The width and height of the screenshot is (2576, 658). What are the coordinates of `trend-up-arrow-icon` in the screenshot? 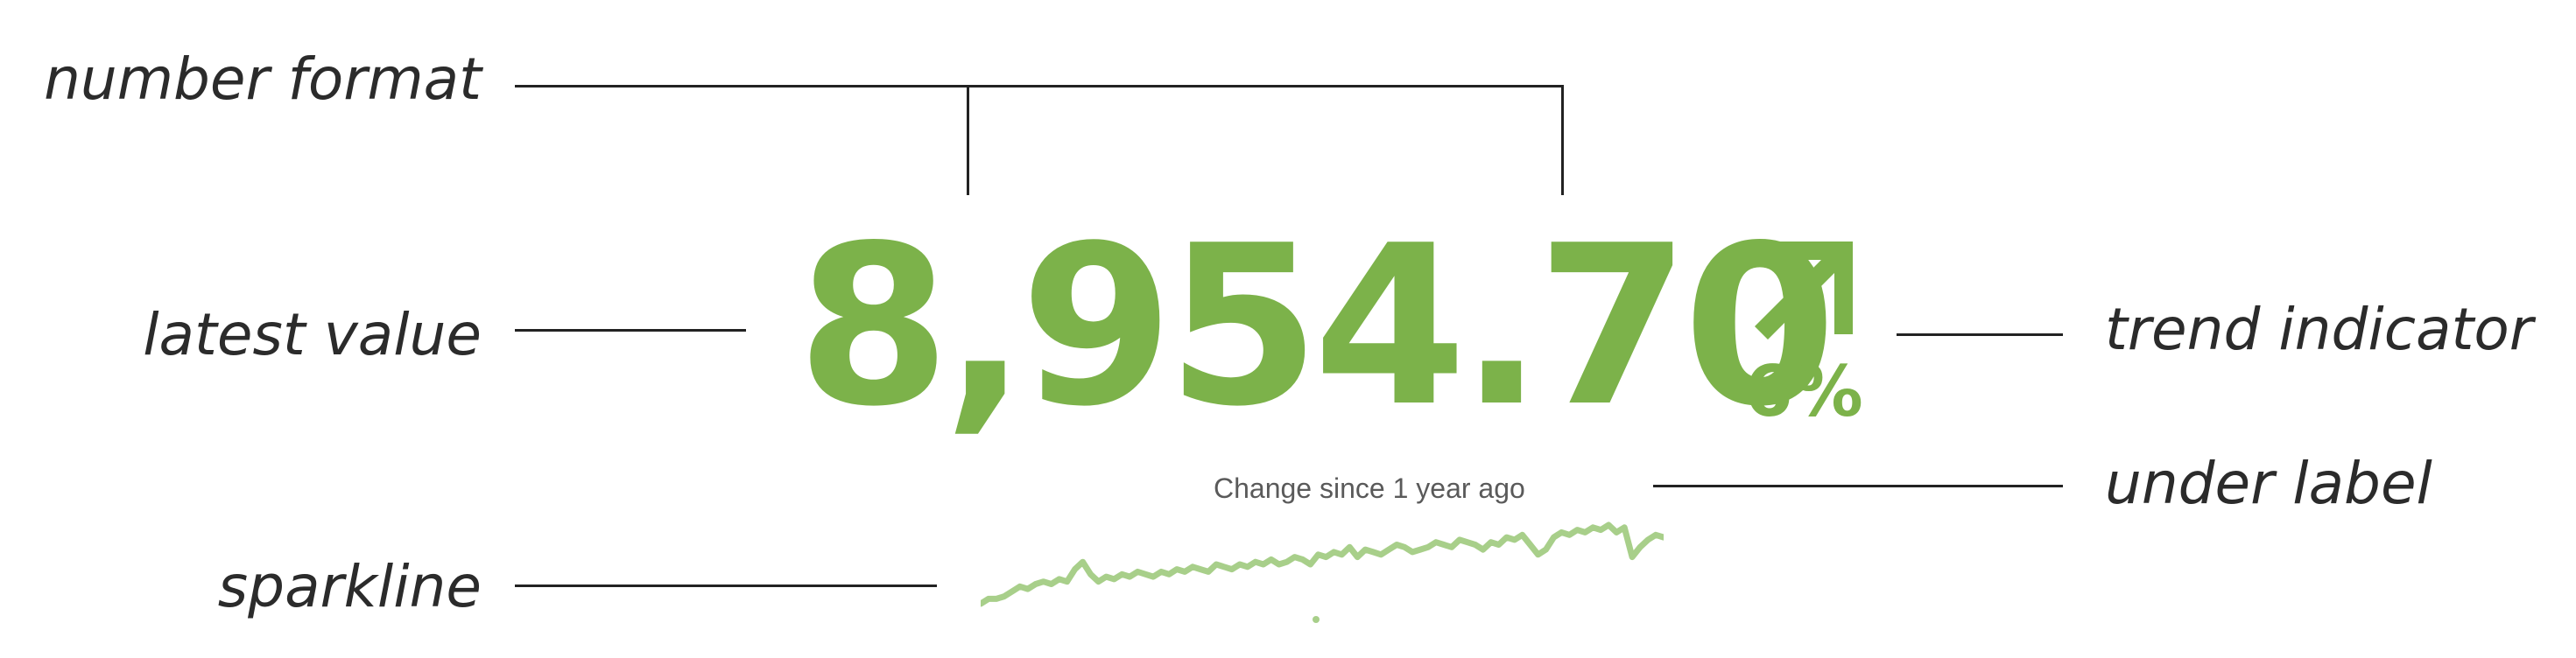 It's located at (1804, 291).